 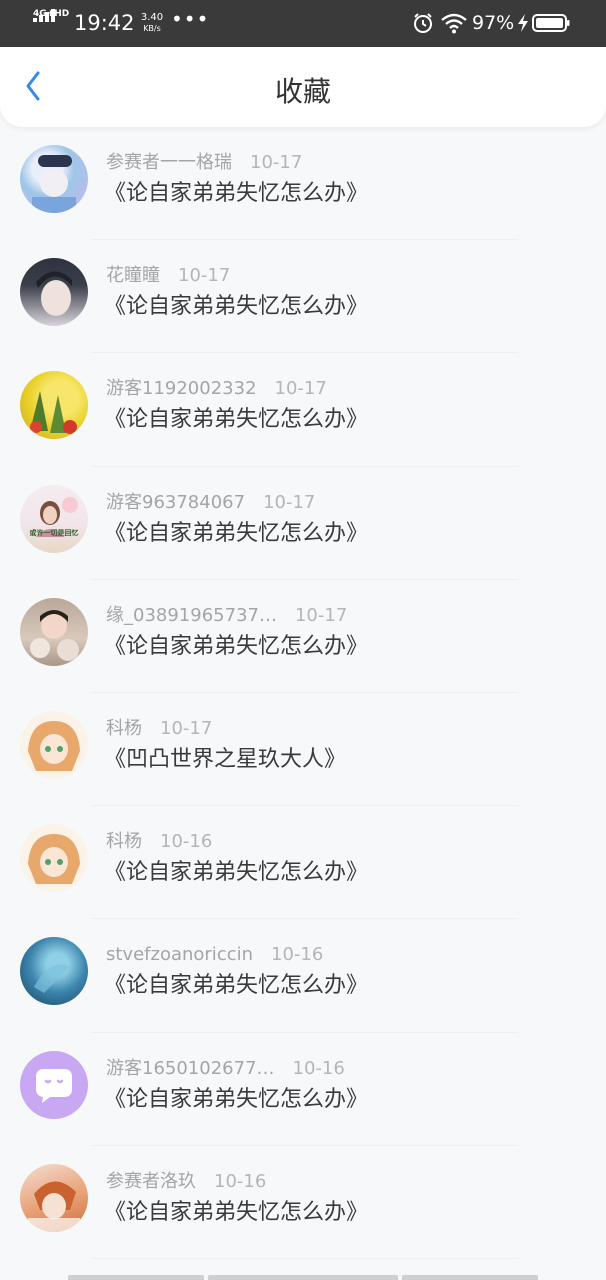 I want to click on list-item: 参赛者洛玖 10-16 《论自家弟弟失忆怎么办》, so click(x=303, y=1202).